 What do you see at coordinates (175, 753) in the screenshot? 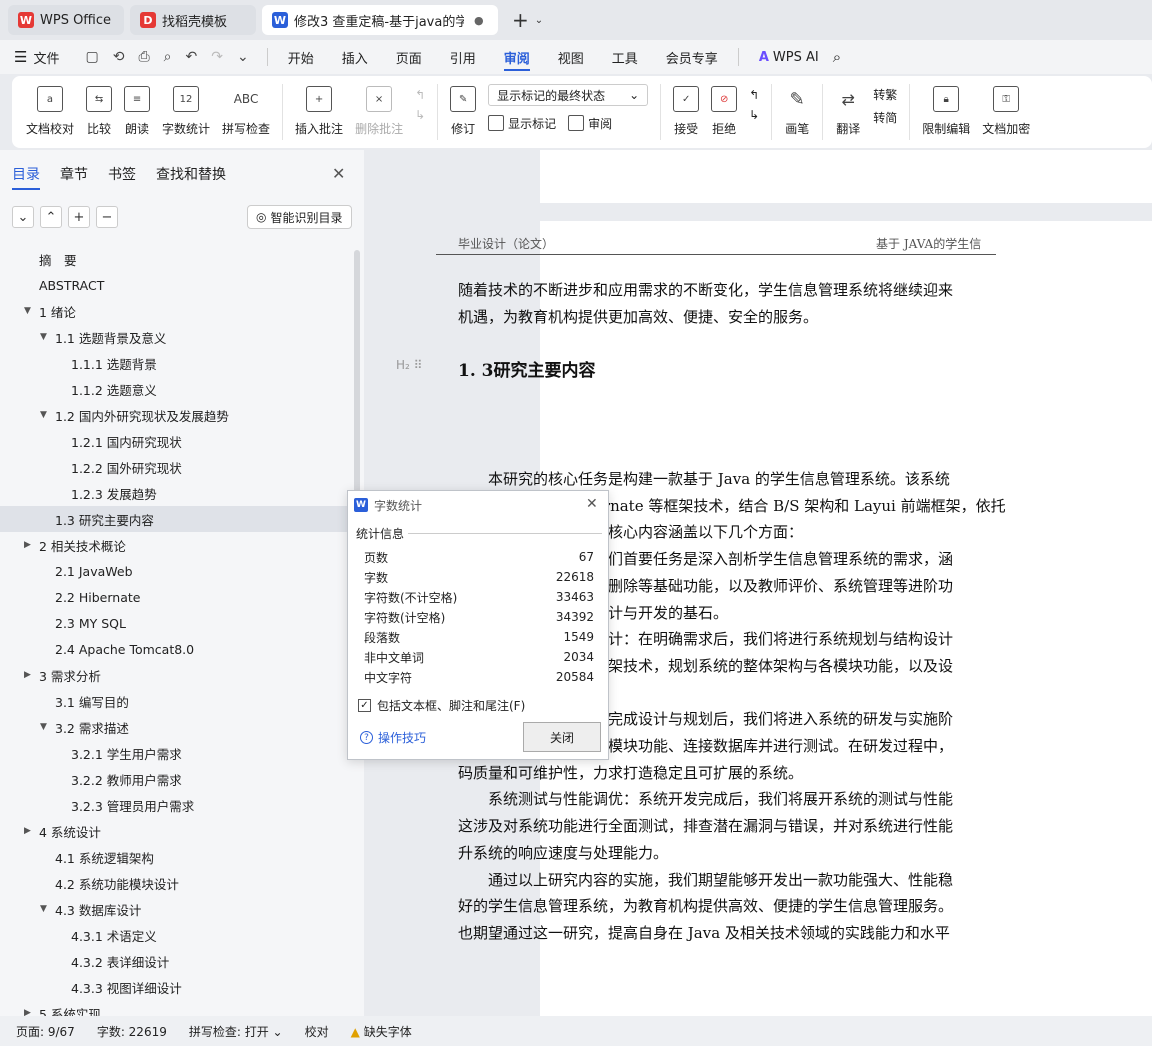
I see `toc-item: 3.2.1 学生用户需求` at bounding box center [175, 753].